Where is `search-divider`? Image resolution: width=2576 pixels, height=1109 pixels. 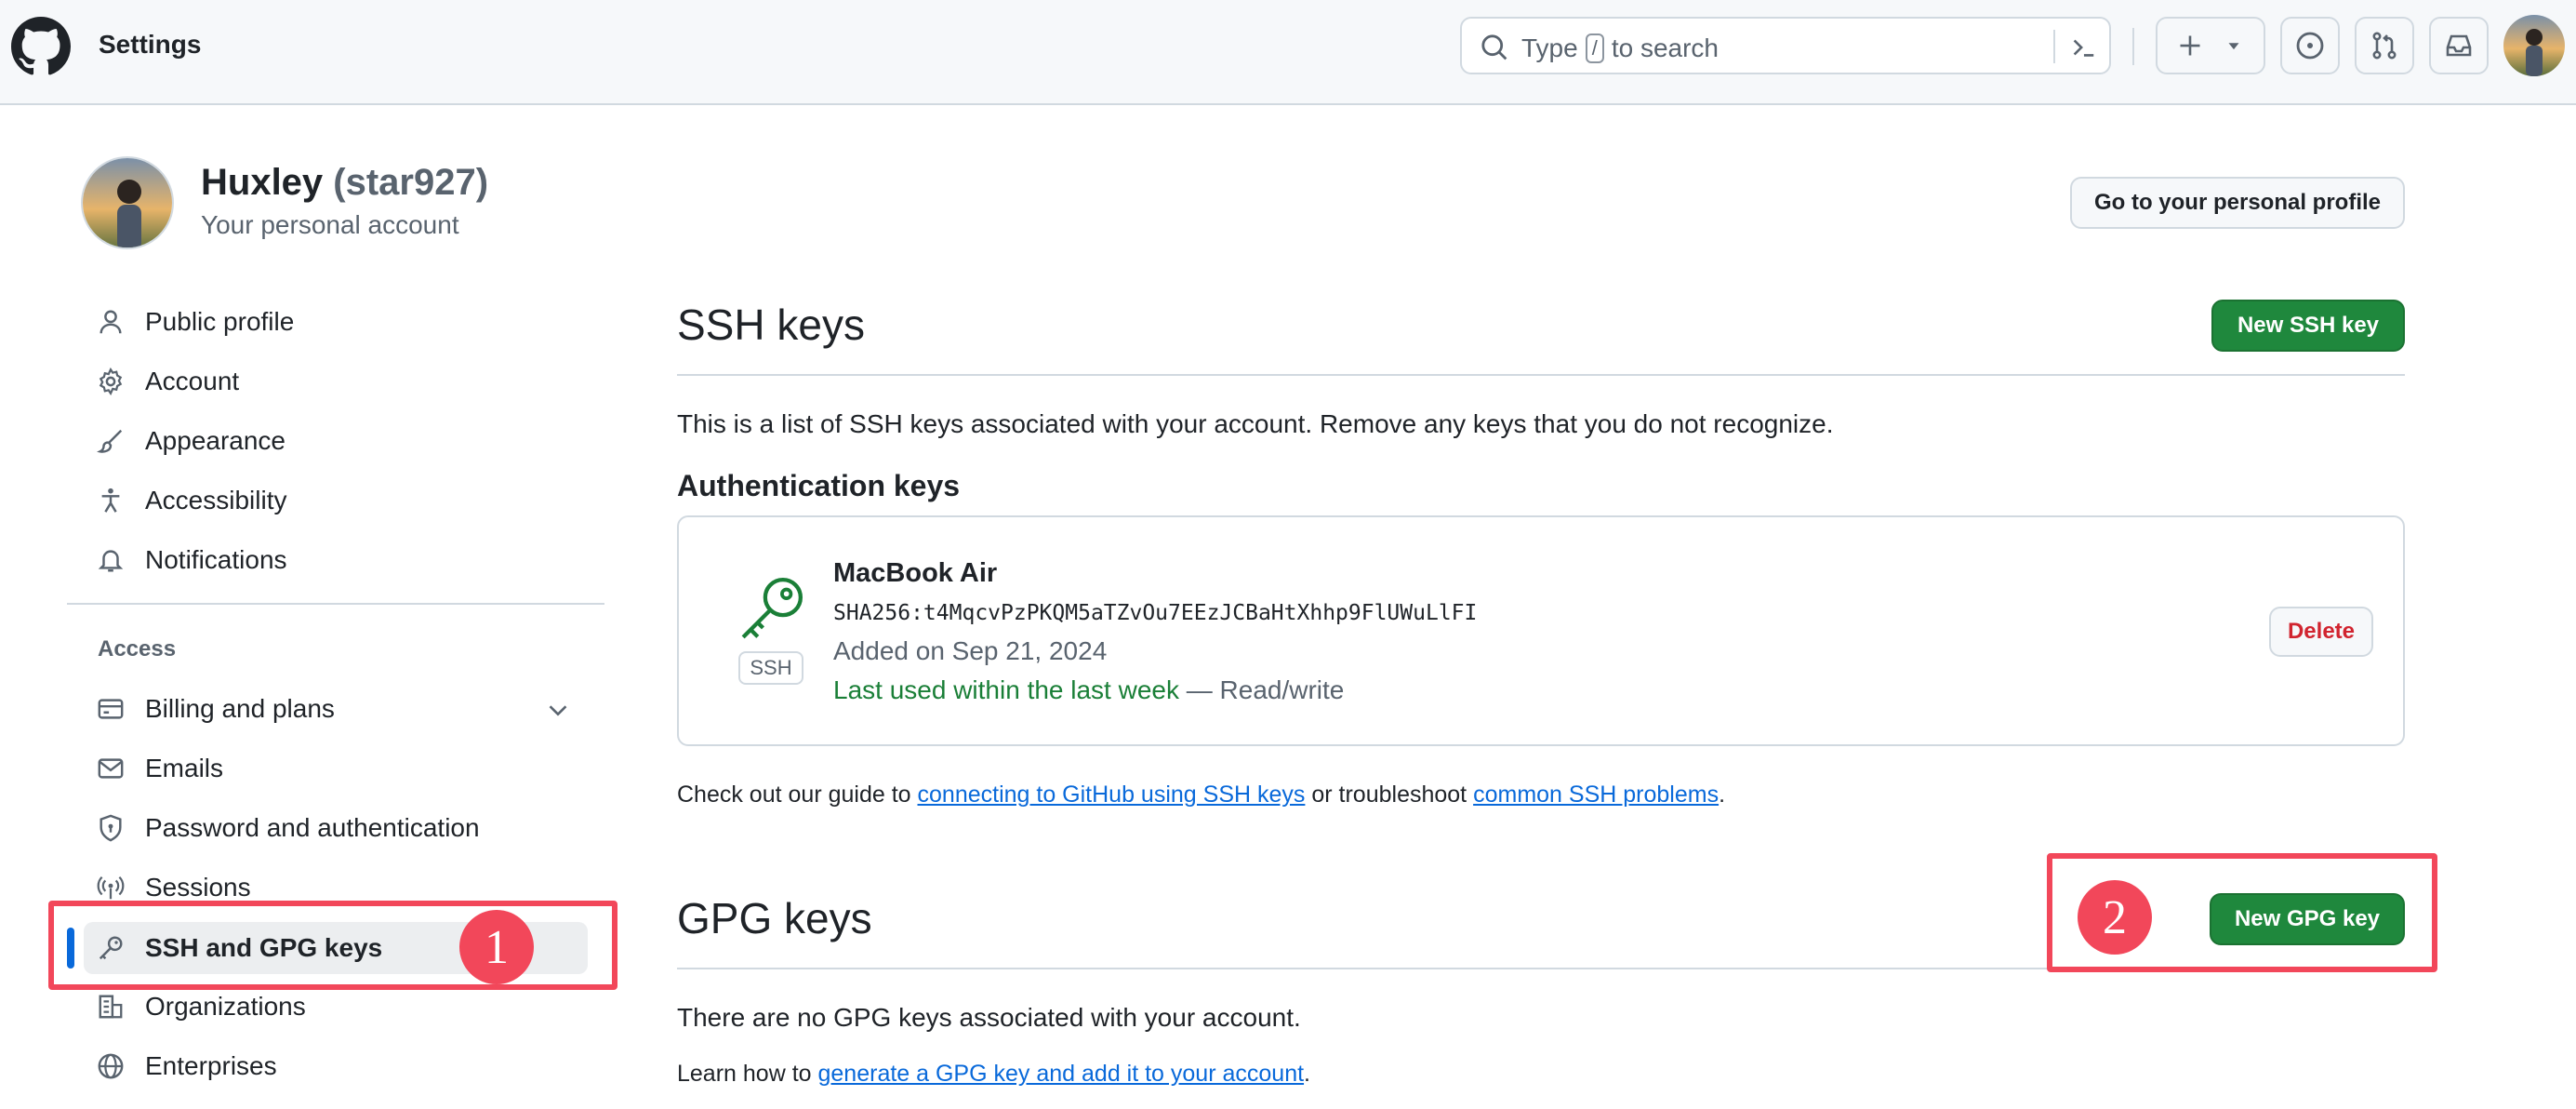
search-divider is located at coordinates (2054, 46).